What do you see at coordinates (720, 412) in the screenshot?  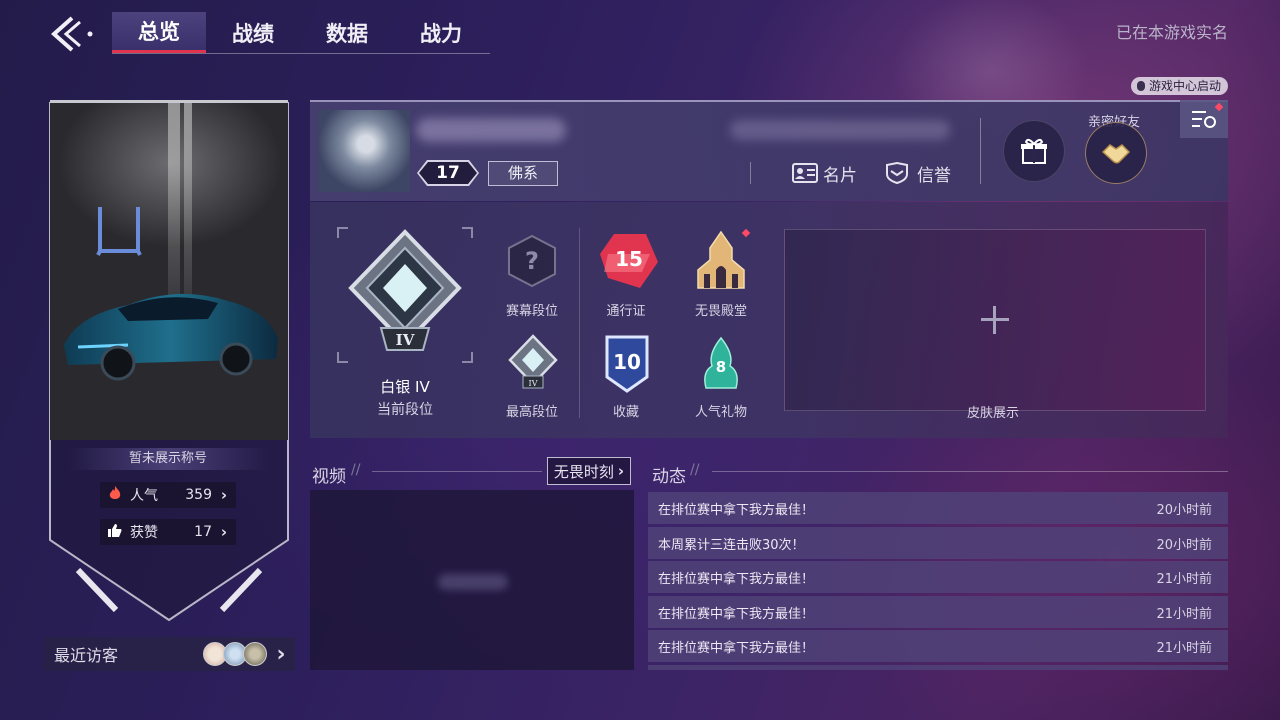 I see `popularity-gift-caption: 人气礼物` at bounding box center [720, 412].